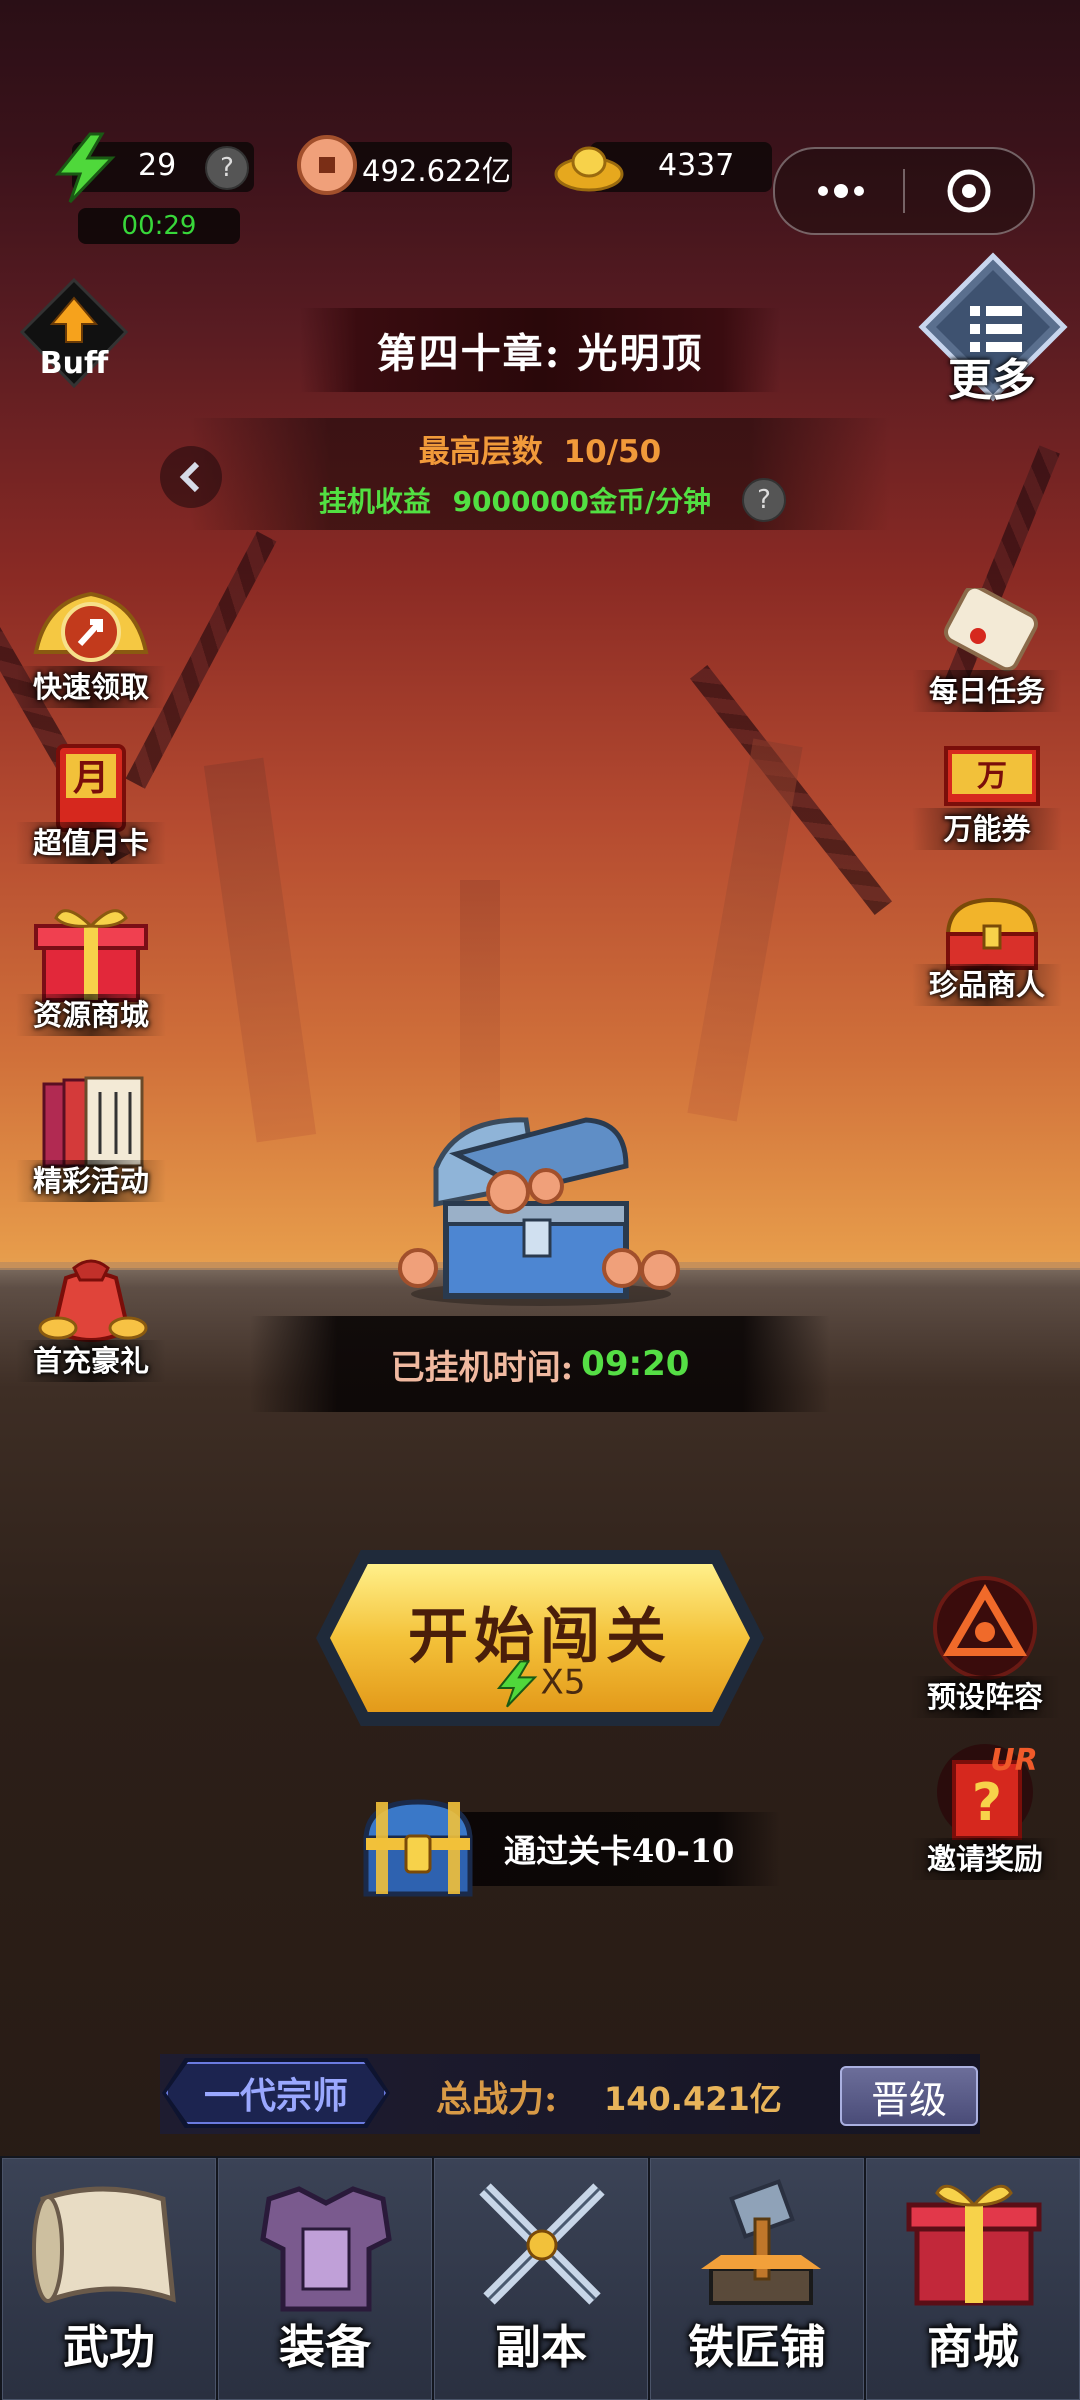  I want to click on reward-chest-icon, so click(418, 1848).